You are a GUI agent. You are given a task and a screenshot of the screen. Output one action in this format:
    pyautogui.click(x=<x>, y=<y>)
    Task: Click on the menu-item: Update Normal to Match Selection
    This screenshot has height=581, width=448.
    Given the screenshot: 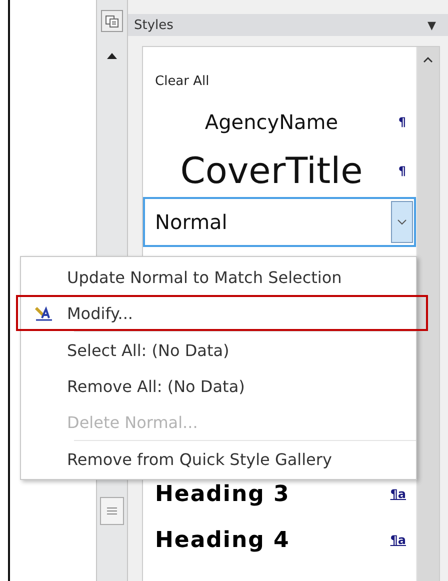 What is the action you would take?
    pyautogui.click(x=222, y=277)
    